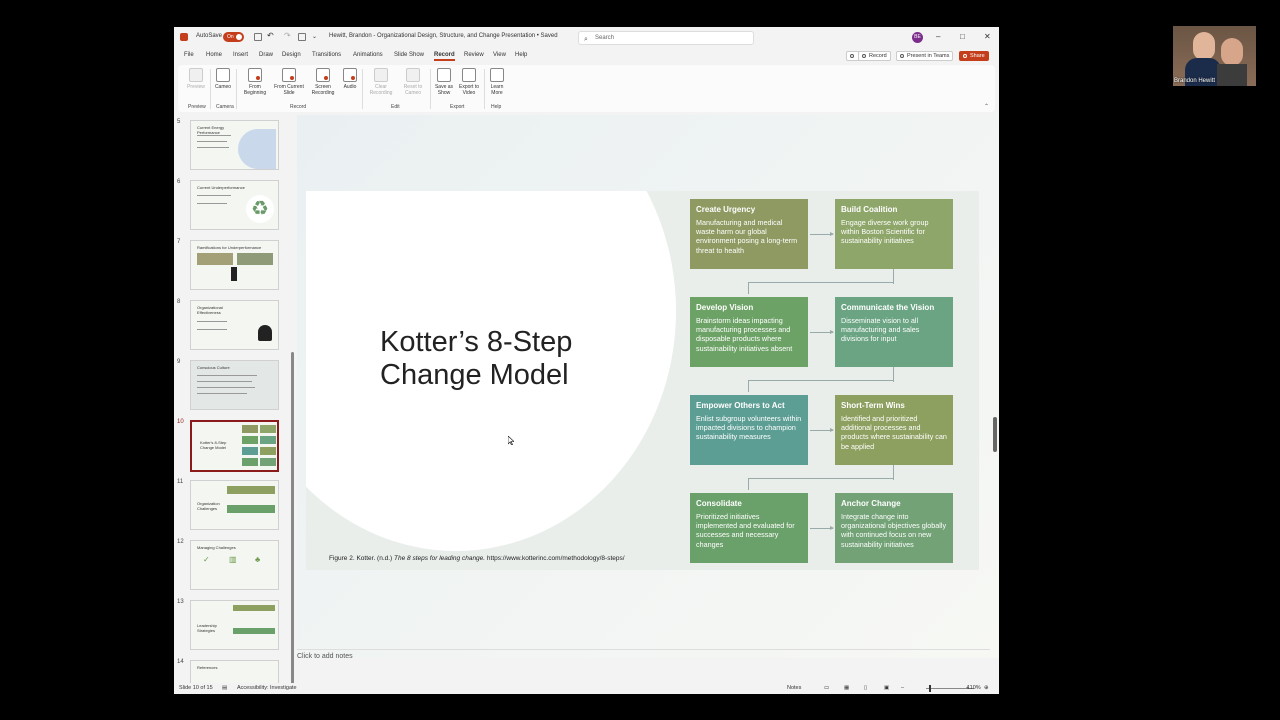  What do you see at coordinates (409, 55) in the screenshot?
I see `tab-slide-show: Slide Show` at bounding box center [409, 55].